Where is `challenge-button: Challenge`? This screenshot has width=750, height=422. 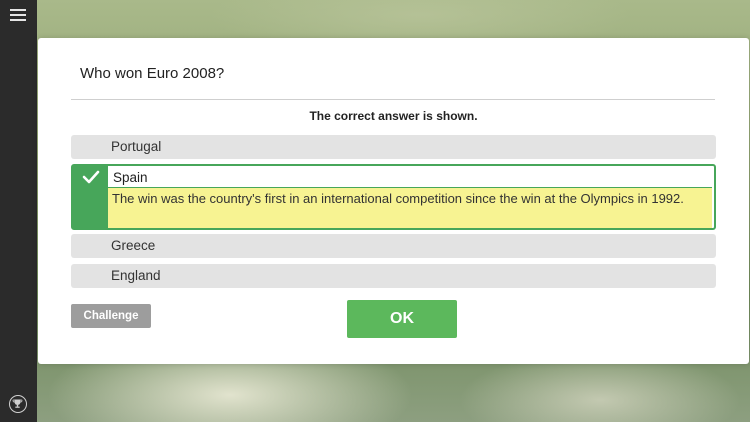
challenge-button: Challenge is located at coordinates (111, 316).